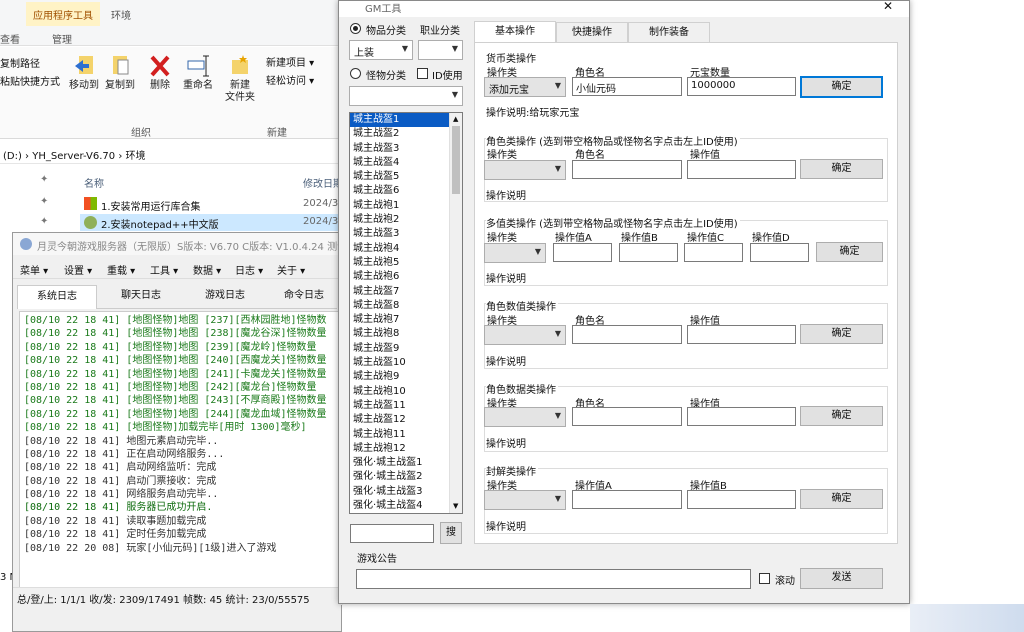 Image resolution: width=1024 pixels, height=632 pixels. Describe the element at coordinates (525, 417) in the screenshot. I see `data-op-select: ▼` at that location.